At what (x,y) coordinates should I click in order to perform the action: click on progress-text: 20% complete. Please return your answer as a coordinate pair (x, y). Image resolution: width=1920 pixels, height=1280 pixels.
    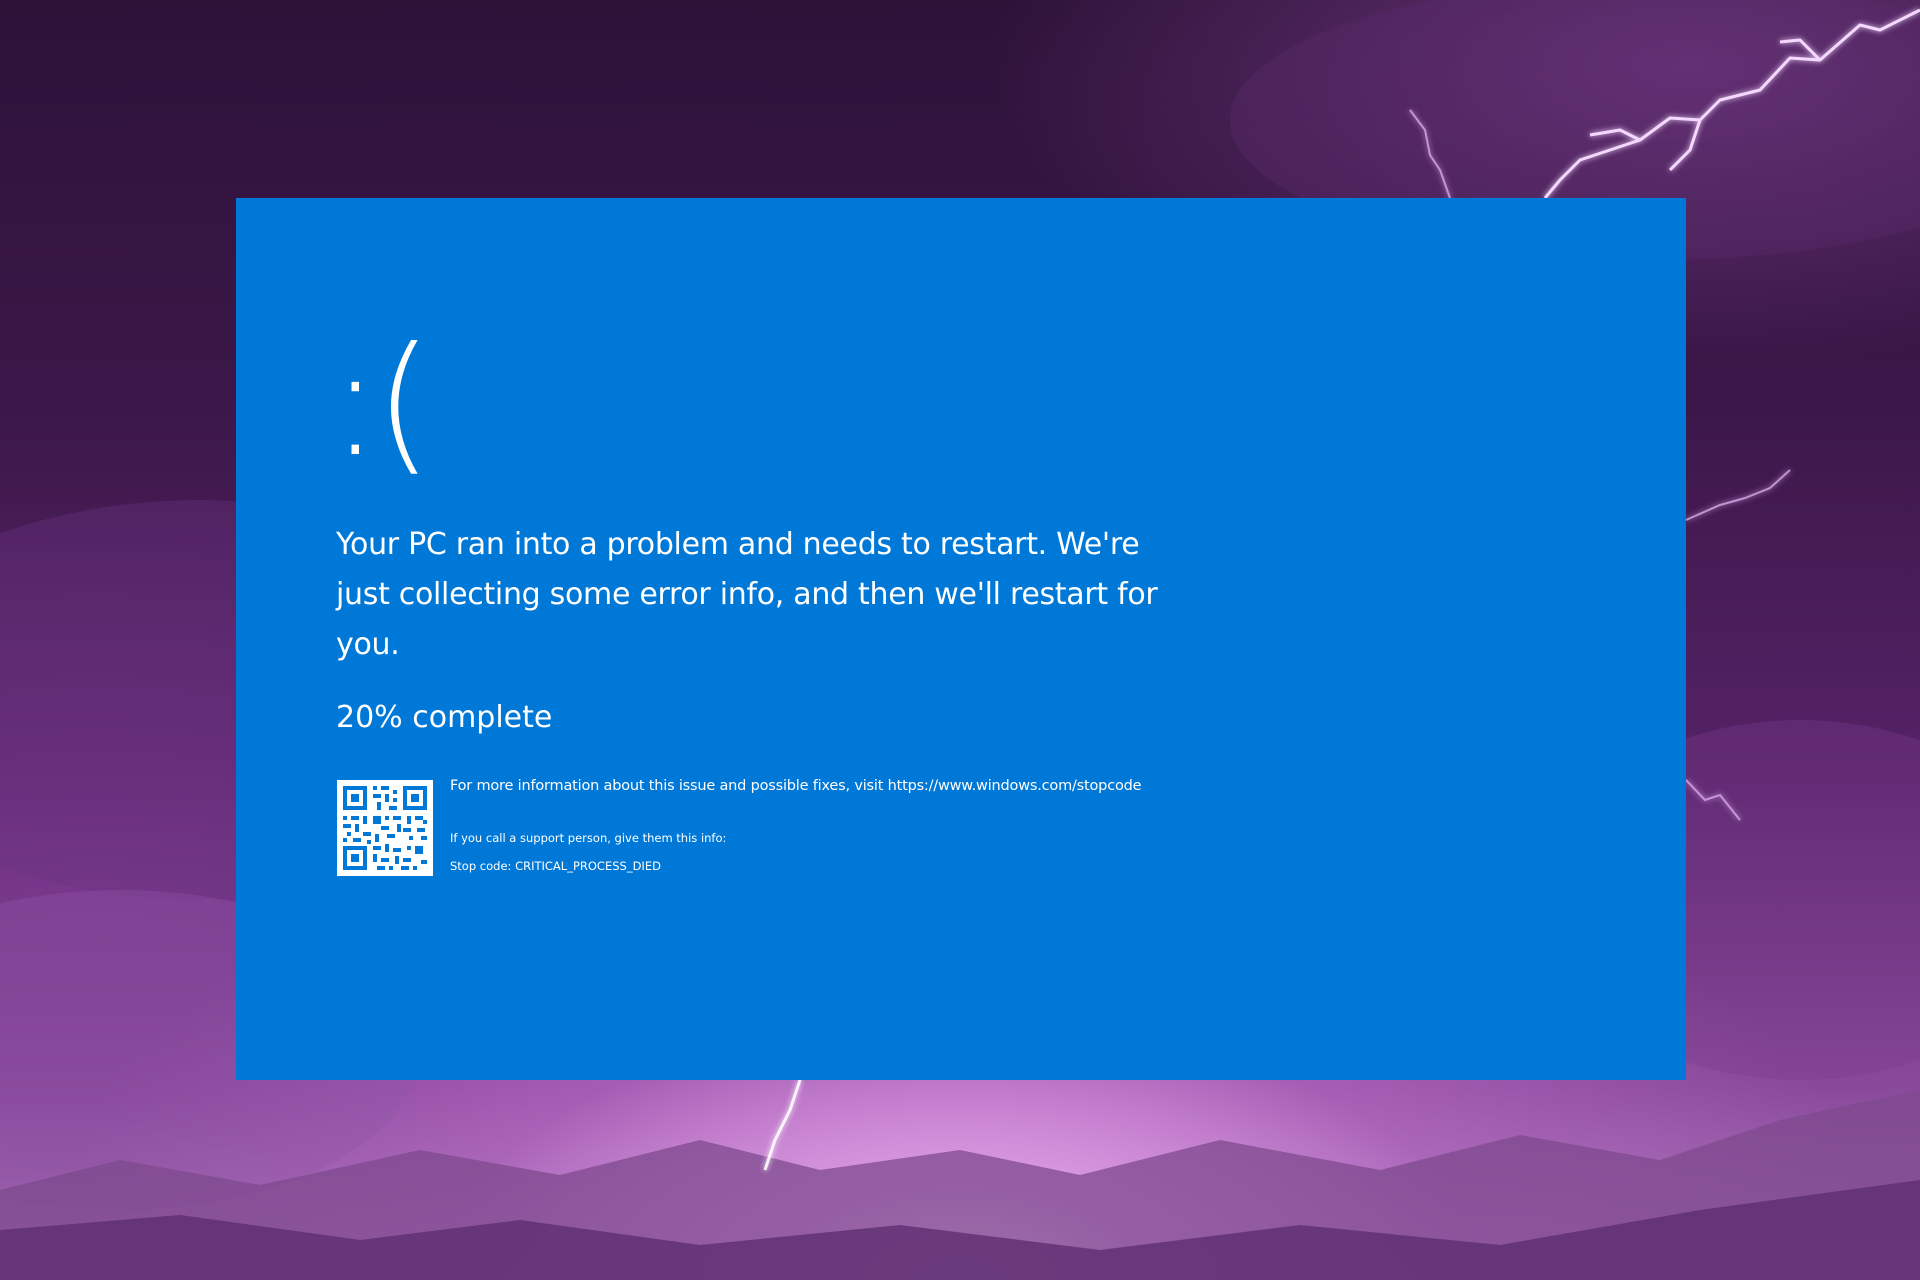
    Looking at the image, I should click on (444, 717).